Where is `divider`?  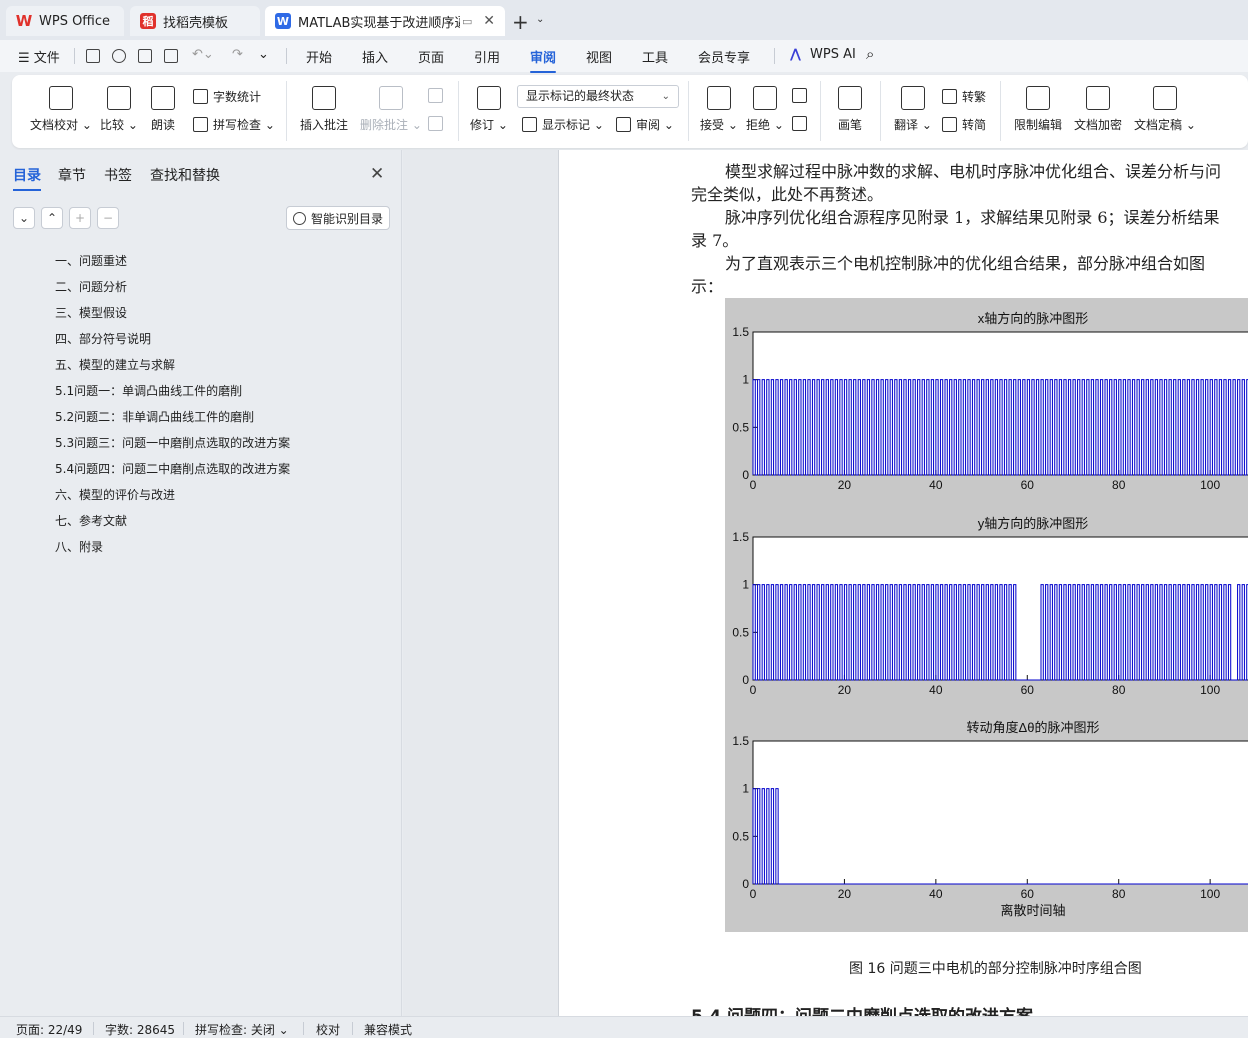
divider is located at coordinates (1000, 111).